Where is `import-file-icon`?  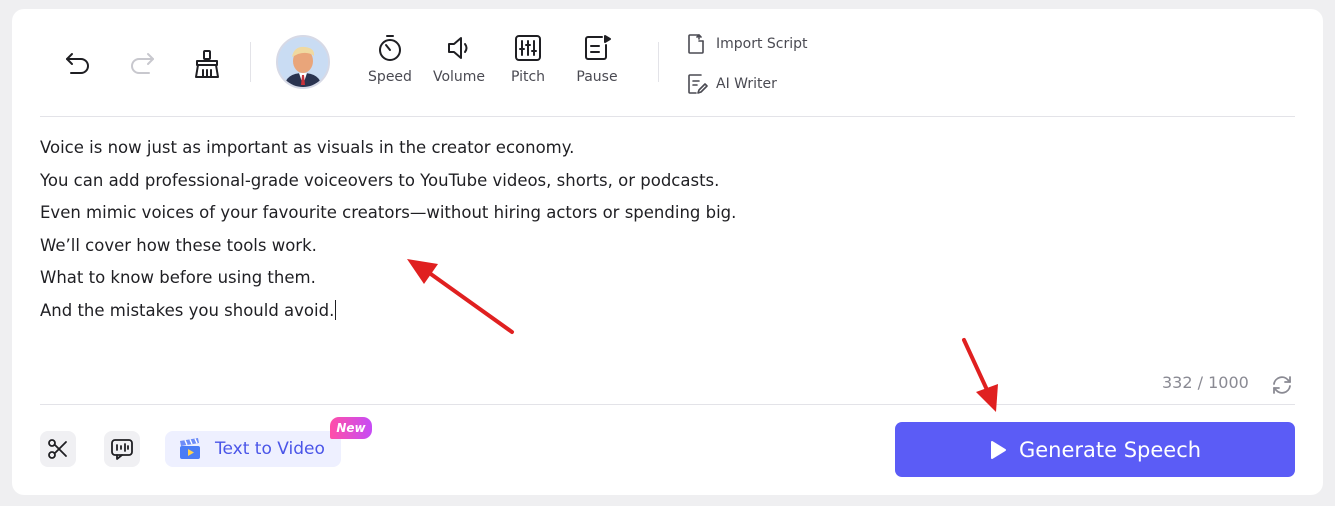 import-file-icon is located at coordinates (696, 44).